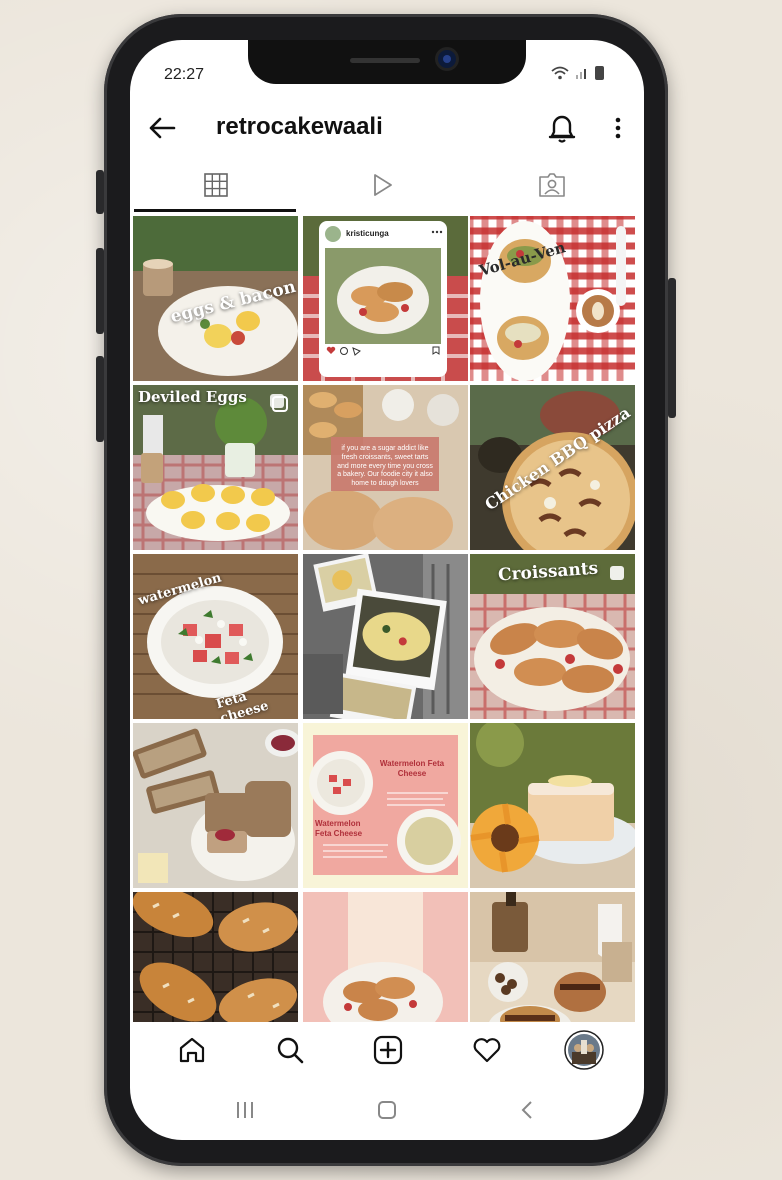 This screenshot has height=1180, width=782. What do you see at coordinates (581, 74) in the screenshot?
I see `signal-icon` at bounding box center [581, 74].